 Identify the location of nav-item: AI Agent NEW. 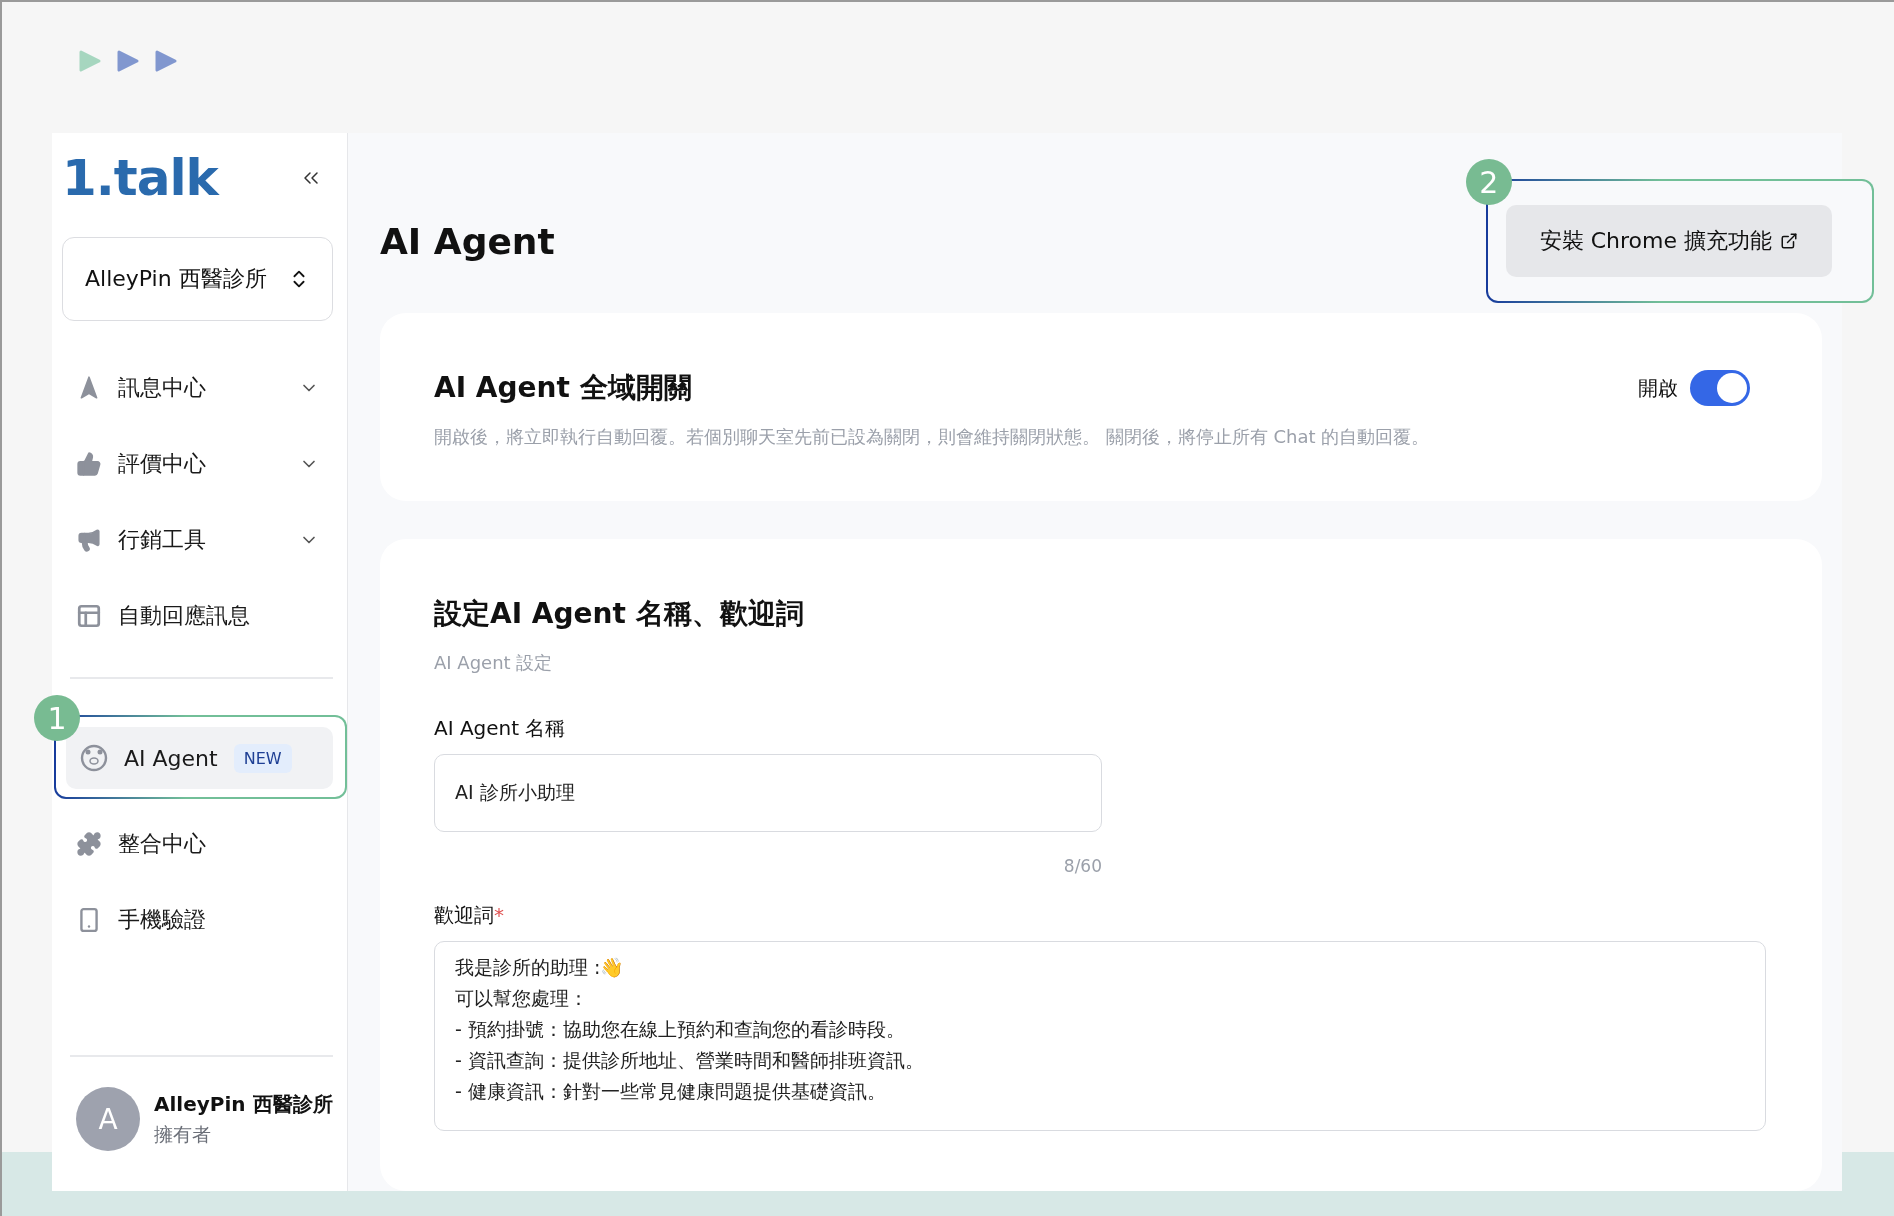
(199, 758).